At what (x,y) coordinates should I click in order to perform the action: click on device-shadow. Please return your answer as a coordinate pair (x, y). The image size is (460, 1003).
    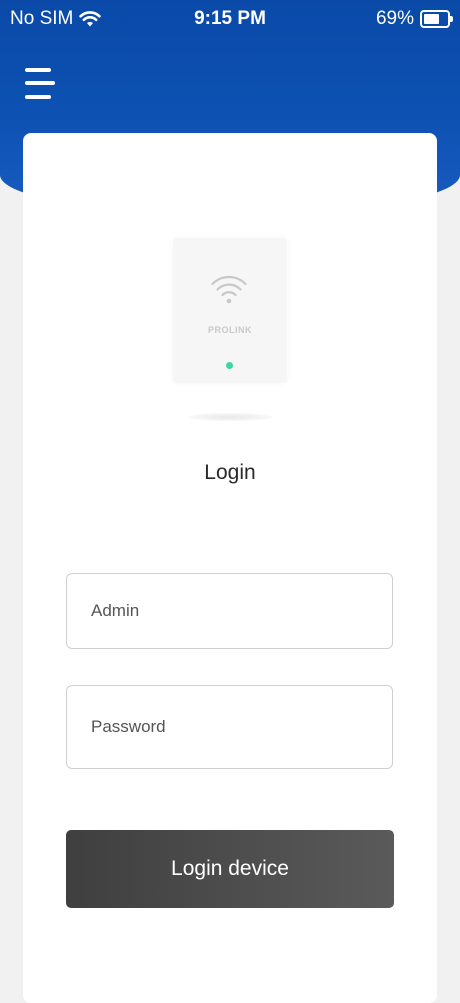
    Looking at the image, I should click on (230, 417).